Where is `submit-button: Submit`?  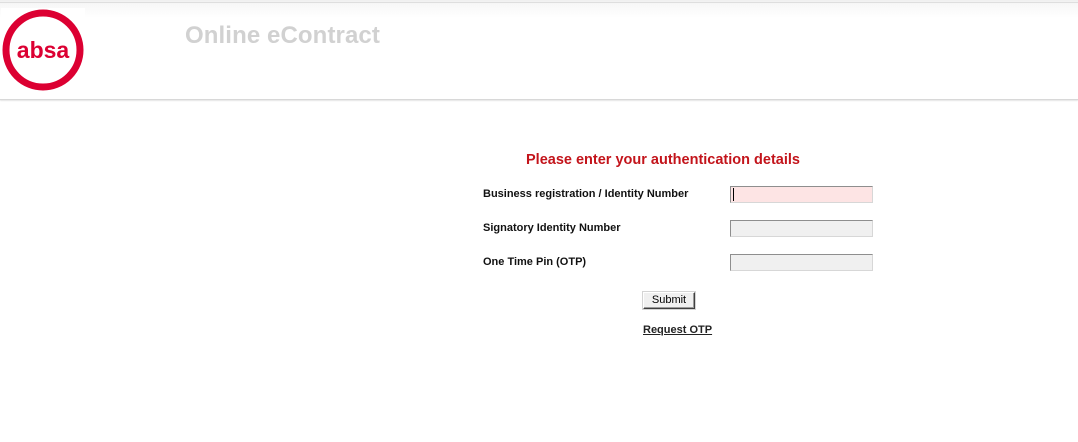
submit-button: Submit is located at coordinates (669, 300).